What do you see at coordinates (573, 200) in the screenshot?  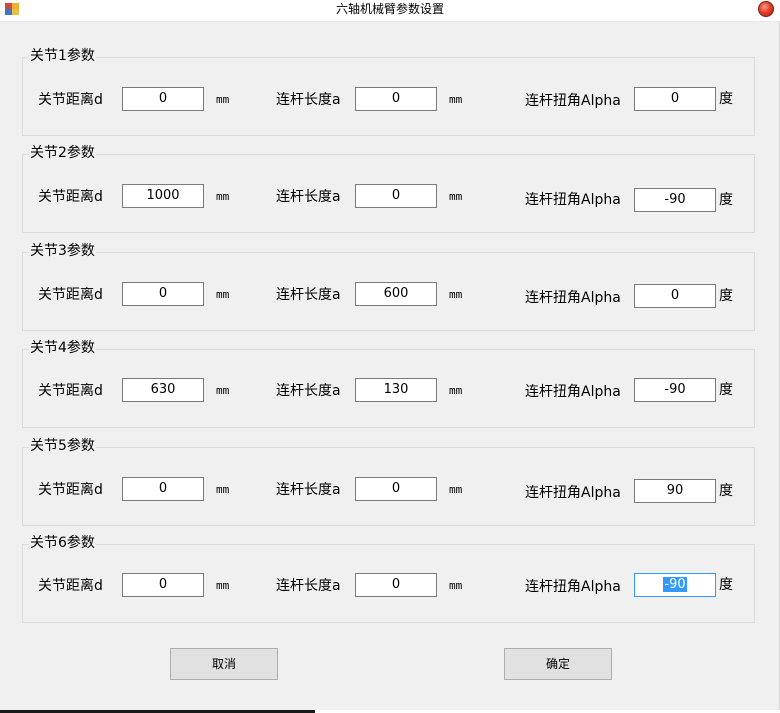 I see `joint-2-alpha-label: 连杆扭角Alpha` at bounding box center [573, 200].